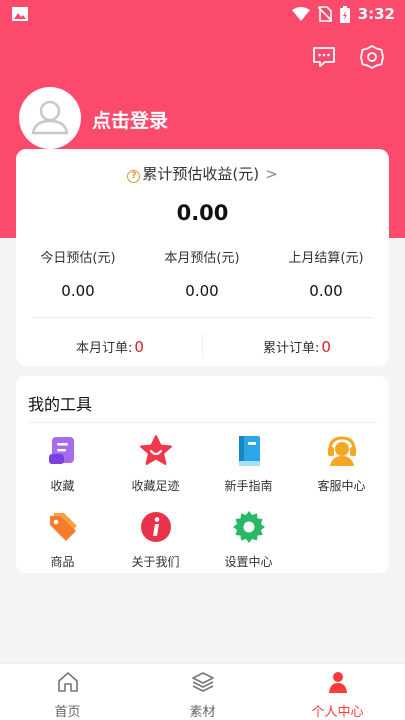 Image resolution: width=405 pixels, height=720 pixels. I want to click on tool-label: 设置中心, so click(248, 562).